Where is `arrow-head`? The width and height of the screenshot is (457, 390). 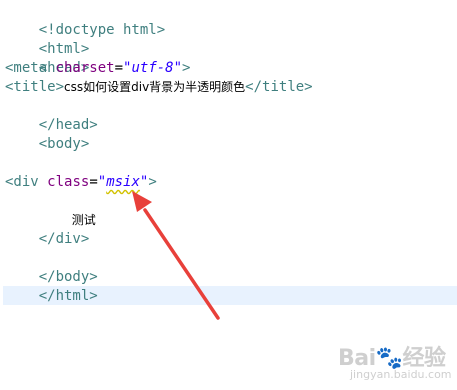 arrow-head is located at coordinates (142, 201).